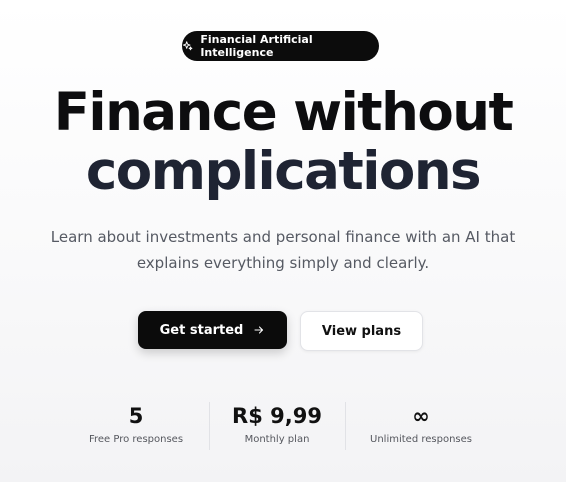  I want to click on stat-free-responses: 5 Free Pro responses, so click(136, 424).